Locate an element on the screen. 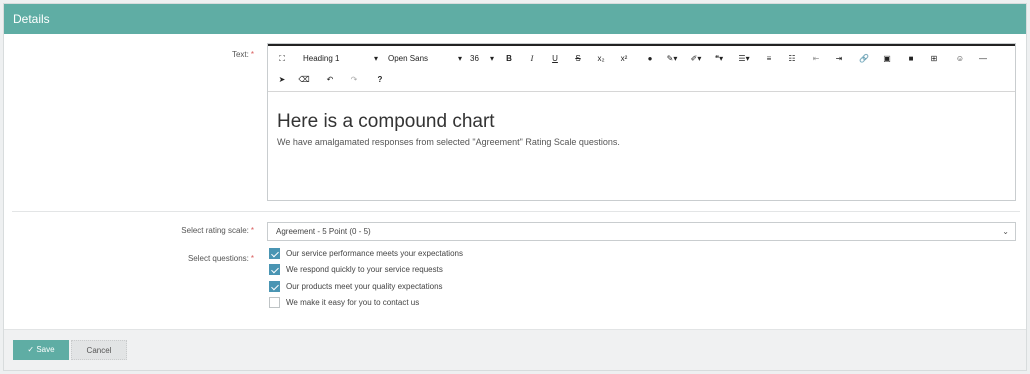 Image resolution: width=1030 pixels, height=374 pixels. indent-icon: ⇥ is located at coordinates (839, 58).